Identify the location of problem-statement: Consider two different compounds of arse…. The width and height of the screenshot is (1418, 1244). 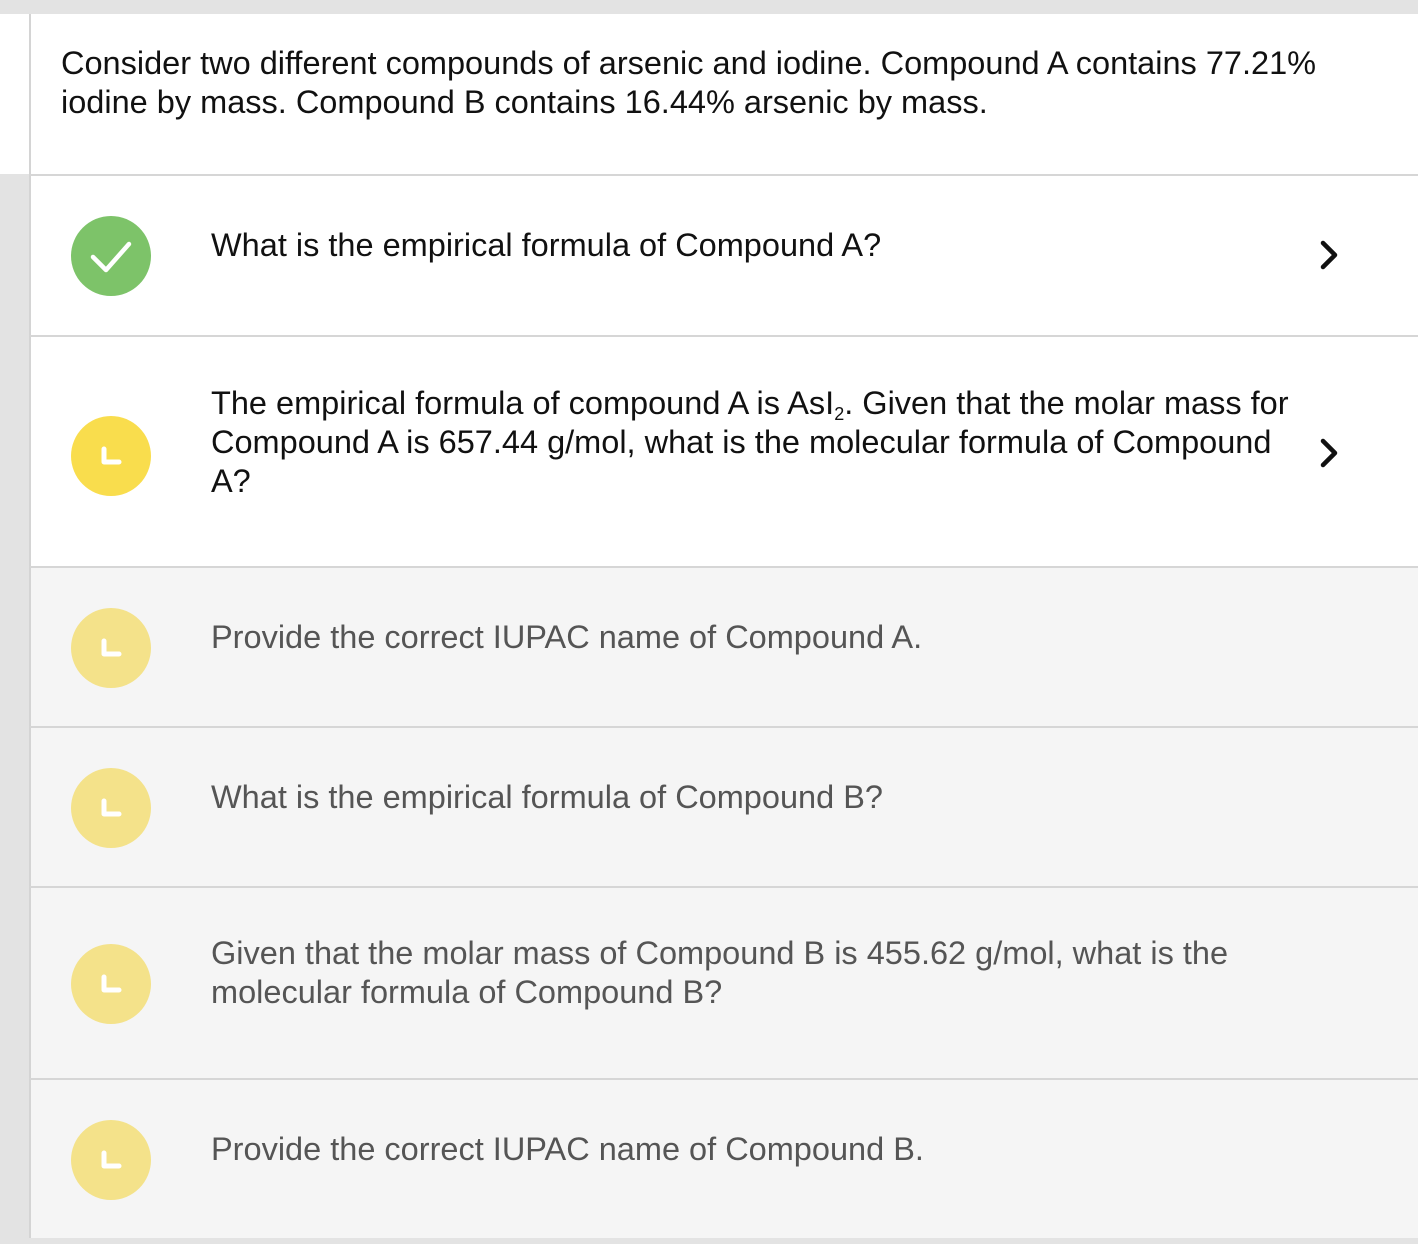
(689, 82).